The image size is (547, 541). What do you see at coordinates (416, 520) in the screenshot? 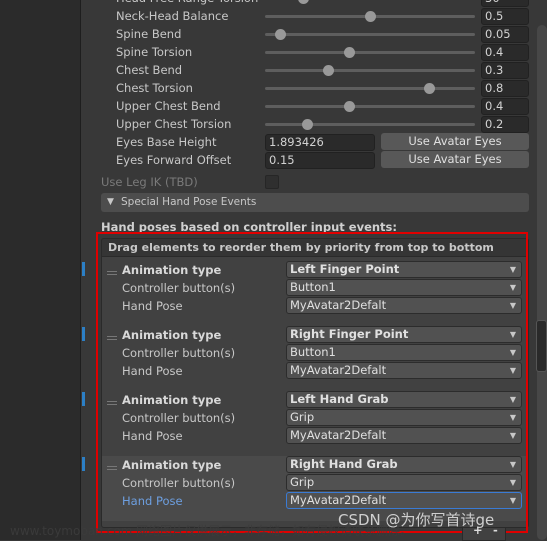
I see `watermark-csdn: CSDN @为你写首诗ge` at bounding box center [416, 520].